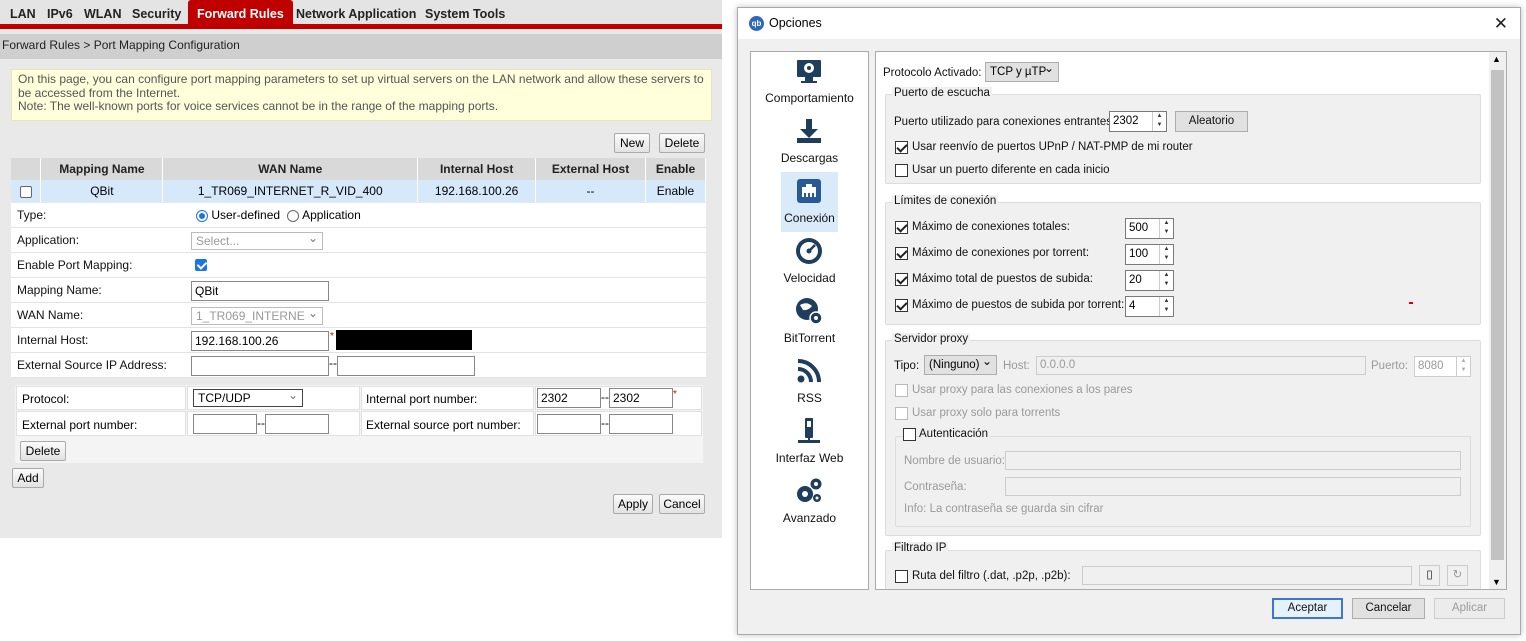 The width and height of the screenshot is (1526, 641). Describe the element at coordinates (1431, 366) in the screenshot. I see `proxy-port-value: 8080` at that location.